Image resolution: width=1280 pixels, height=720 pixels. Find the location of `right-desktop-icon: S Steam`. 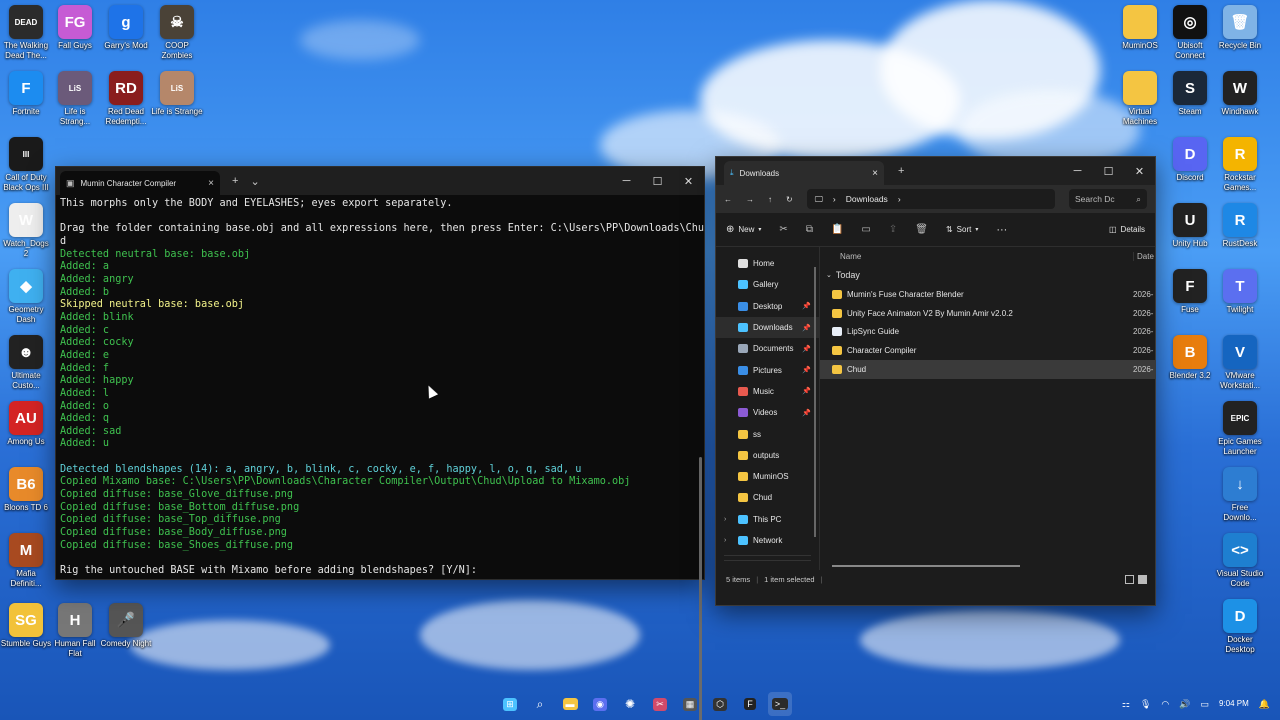

right-desktop-icon: S Steam is located at coordinates (1190, 94).